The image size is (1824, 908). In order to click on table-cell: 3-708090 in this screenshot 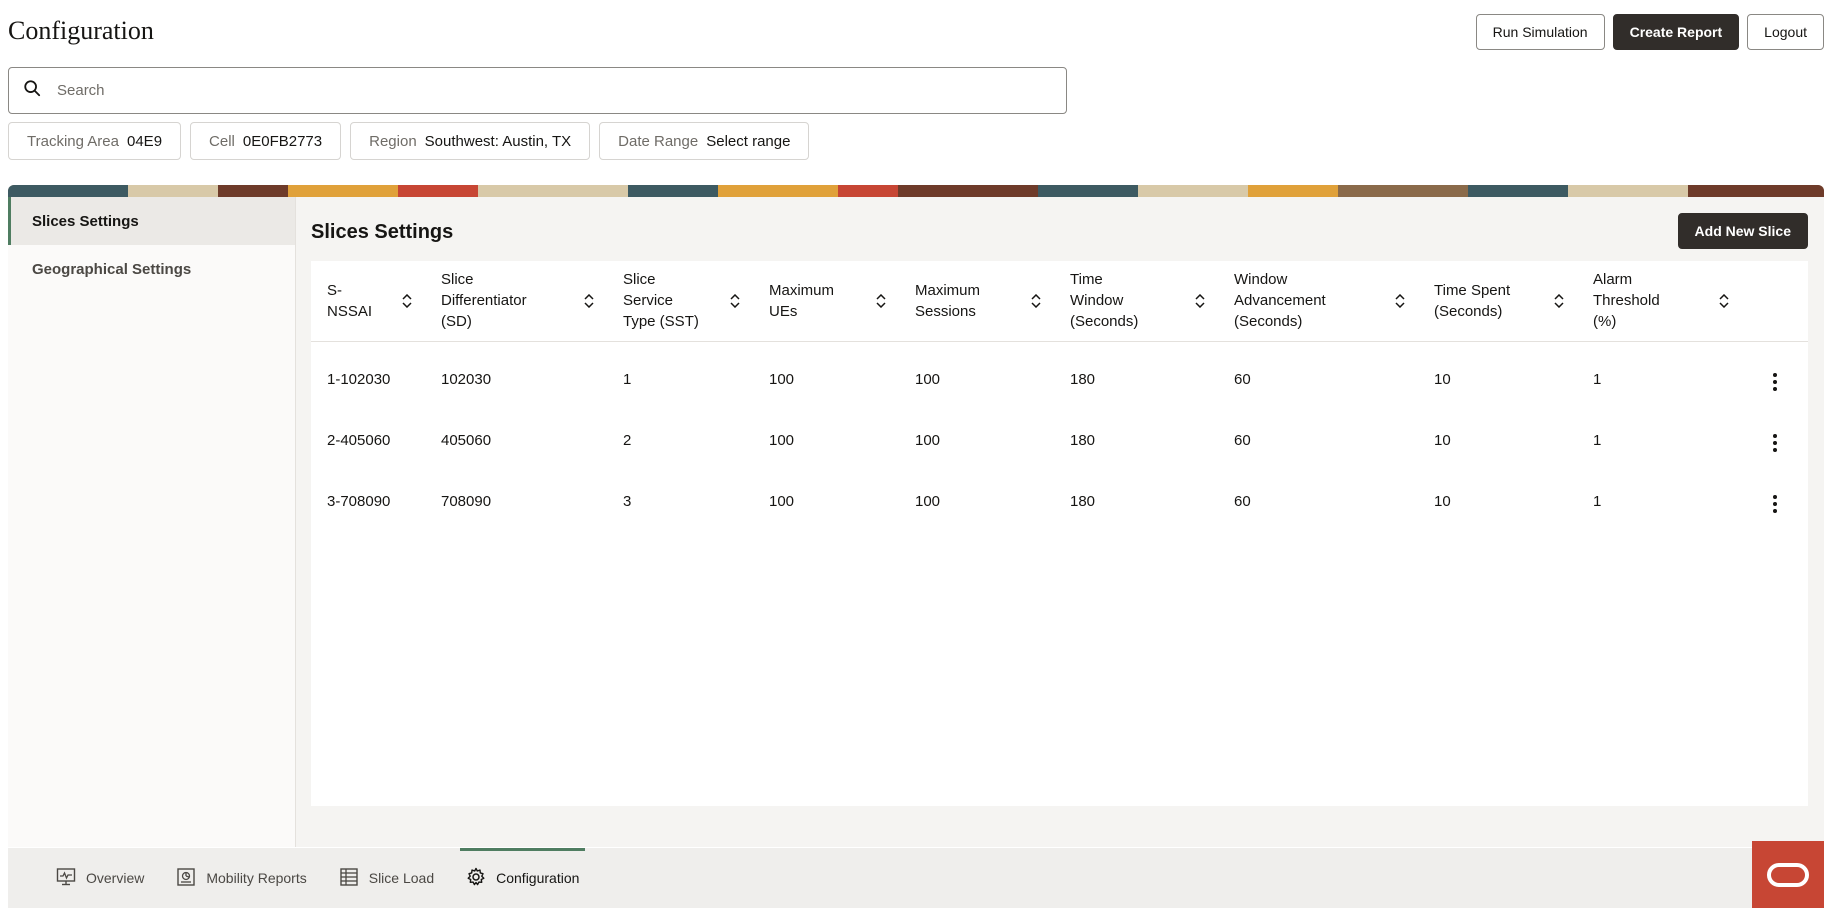, I will do `click(359, 501)`.